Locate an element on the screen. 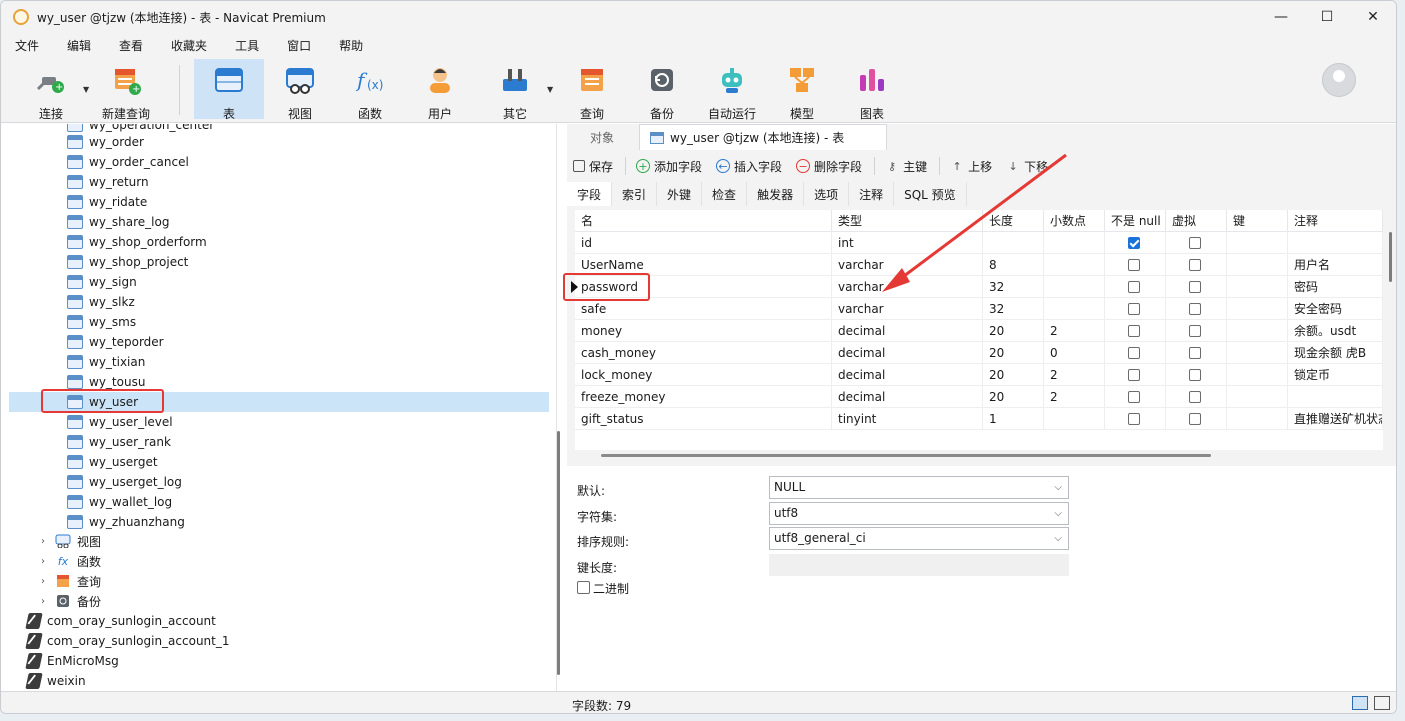 The image size is (1405, 721). cell-comment: 锁定币 is located at coordinates (1335, 375).